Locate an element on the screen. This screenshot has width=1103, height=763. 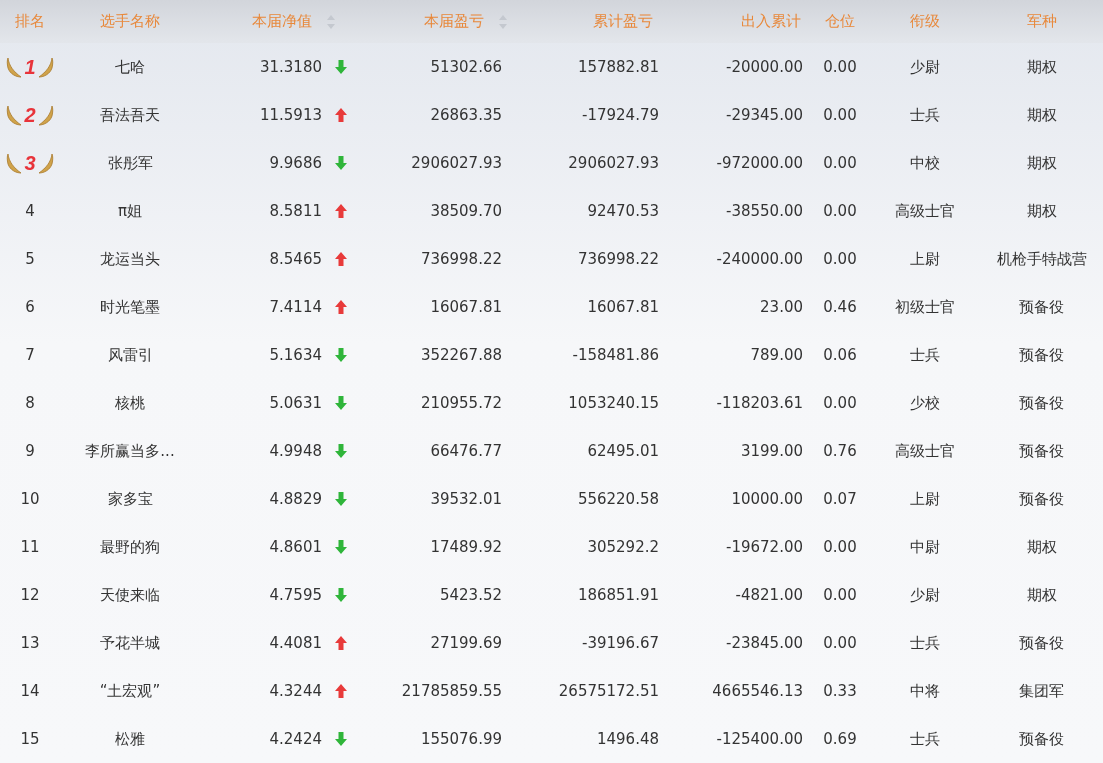
player-name: 吾法吾天 is located at coordinates (130, 115).